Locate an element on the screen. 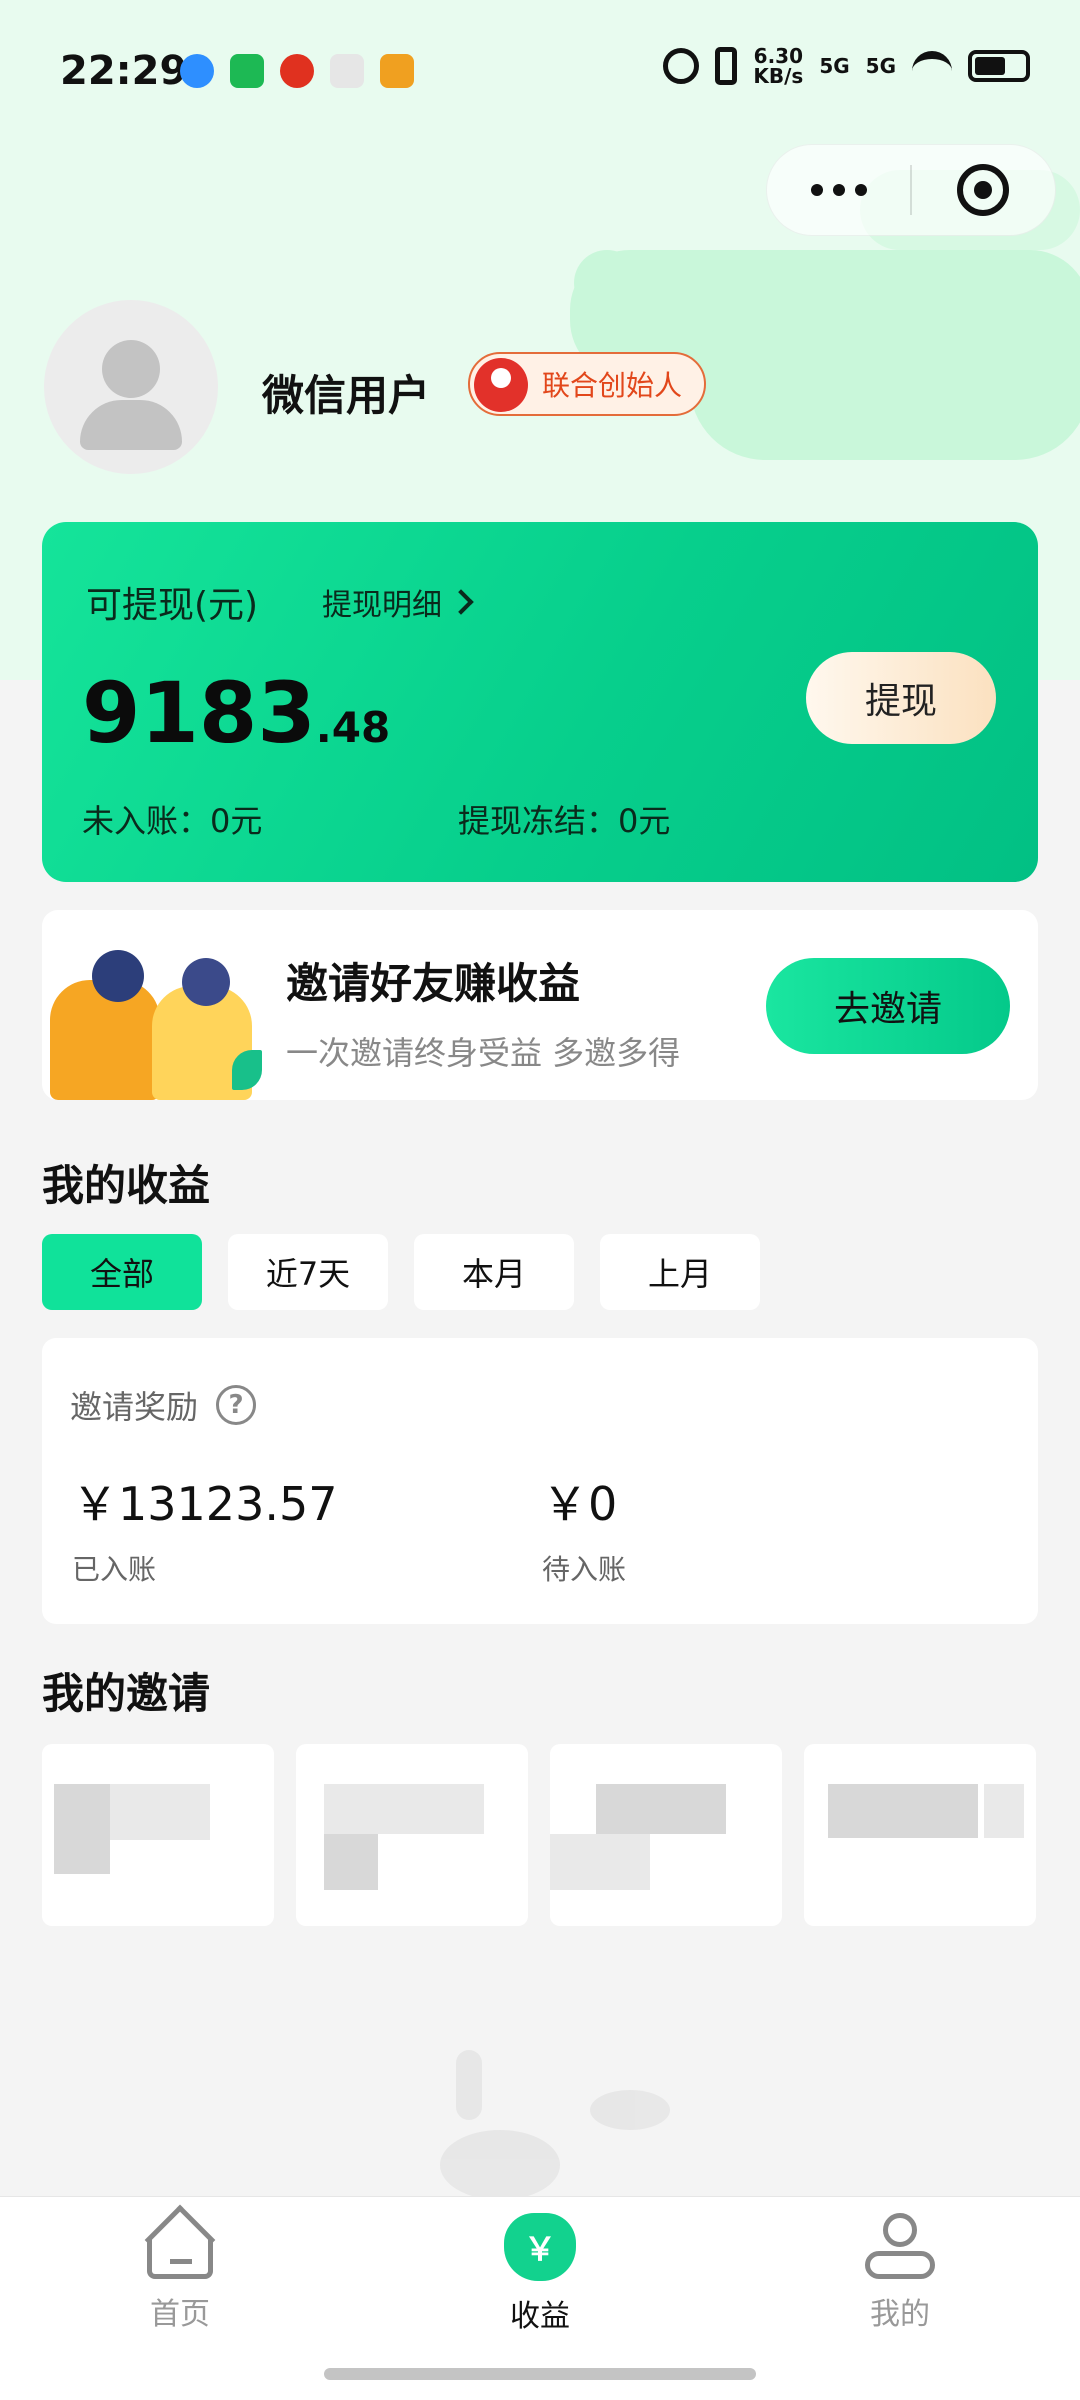 Image resolution: width=1080 pixels, height=2400 pixels. sim1-label: 5G is located at coordinates (834, 66).